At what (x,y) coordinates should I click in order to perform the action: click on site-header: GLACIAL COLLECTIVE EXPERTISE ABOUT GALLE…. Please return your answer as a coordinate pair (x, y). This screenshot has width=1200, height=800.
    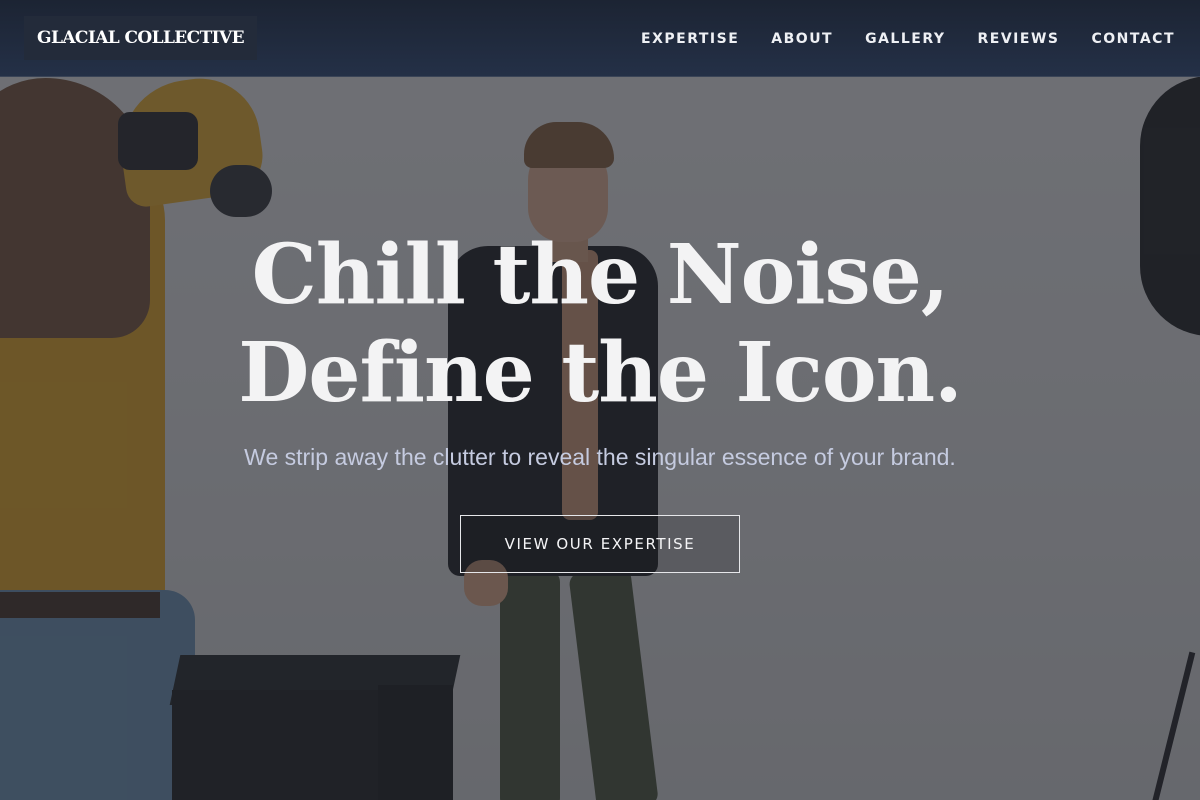
    Looking at the image, I should click on (600, 38).